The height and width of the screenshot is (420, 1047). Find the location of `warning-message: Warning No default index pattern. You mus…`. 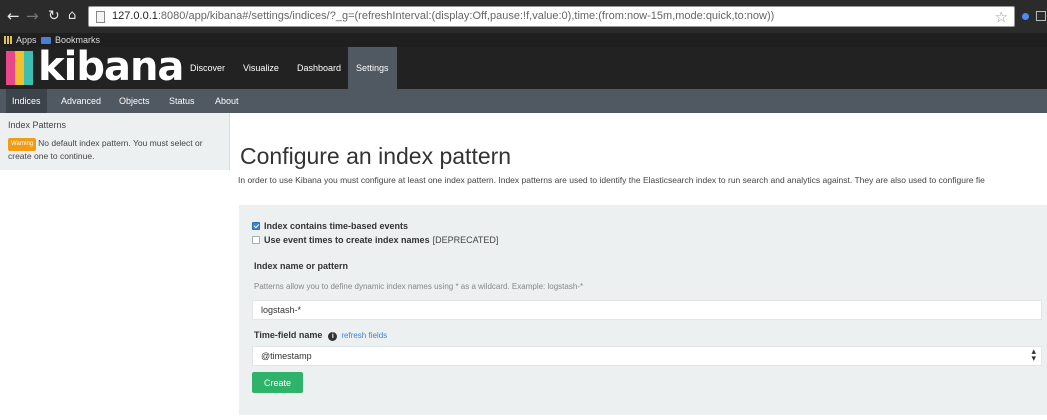

warning-message: Warning No default index pattern. You mus… is located at coordinates (114, 150).